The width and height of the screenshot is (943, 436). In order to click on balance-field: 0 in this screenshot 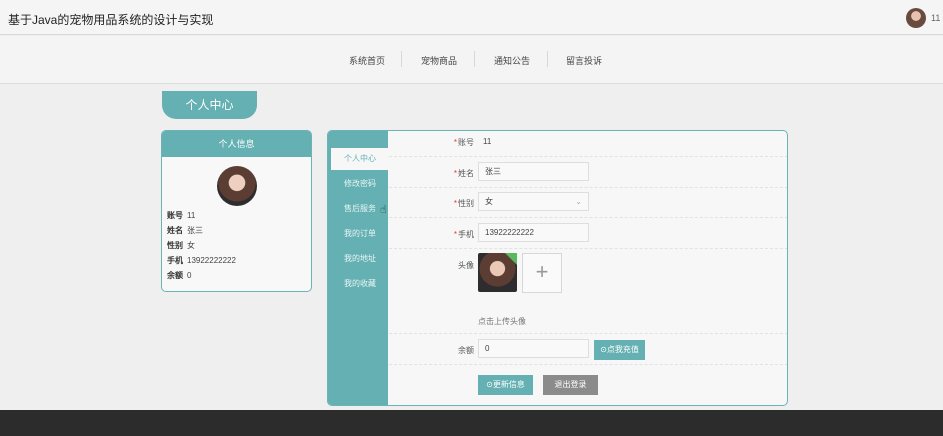, I will do `click(533, 348)`.